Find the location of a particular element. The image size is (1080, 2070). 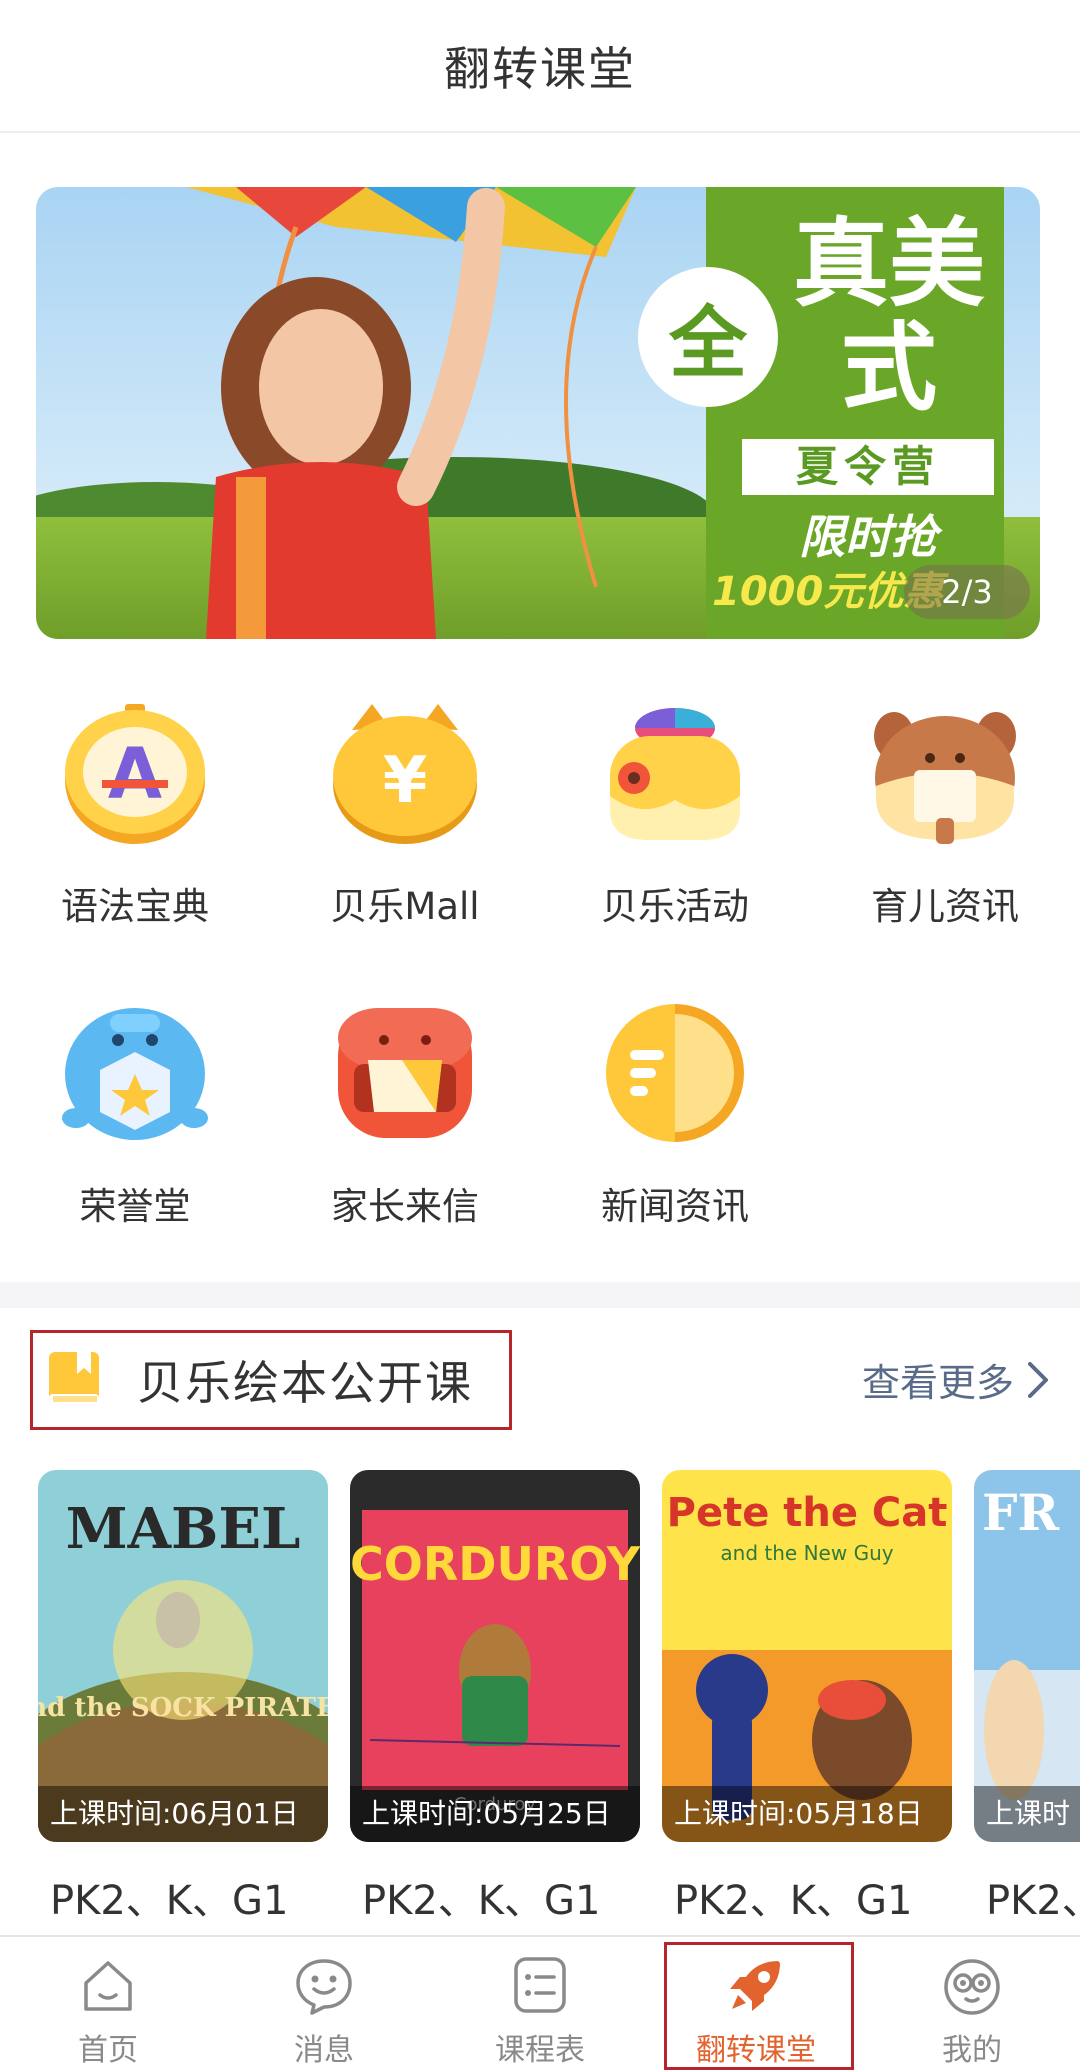

activity-icon is located at coordinates (675, 774).